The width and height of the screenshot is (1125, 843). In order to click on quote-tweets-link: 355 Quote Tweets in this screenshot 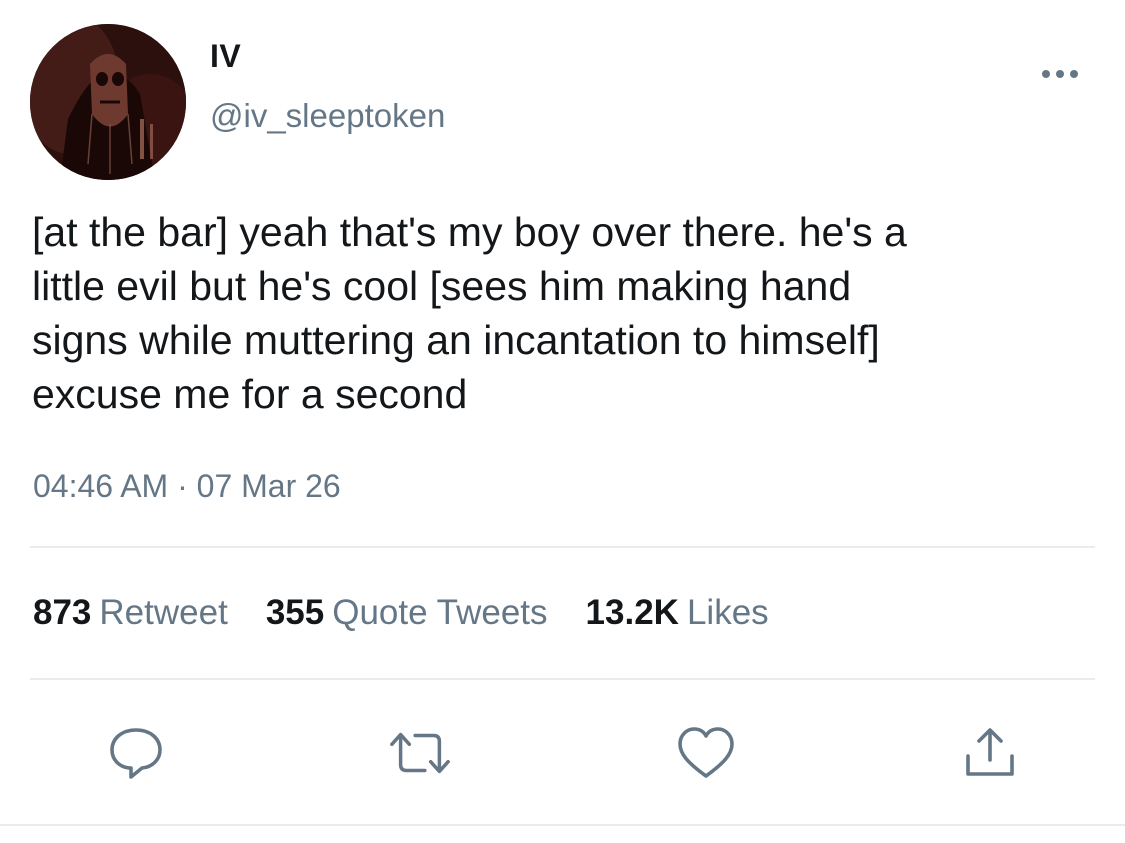, I will do `click(407, 613)`.